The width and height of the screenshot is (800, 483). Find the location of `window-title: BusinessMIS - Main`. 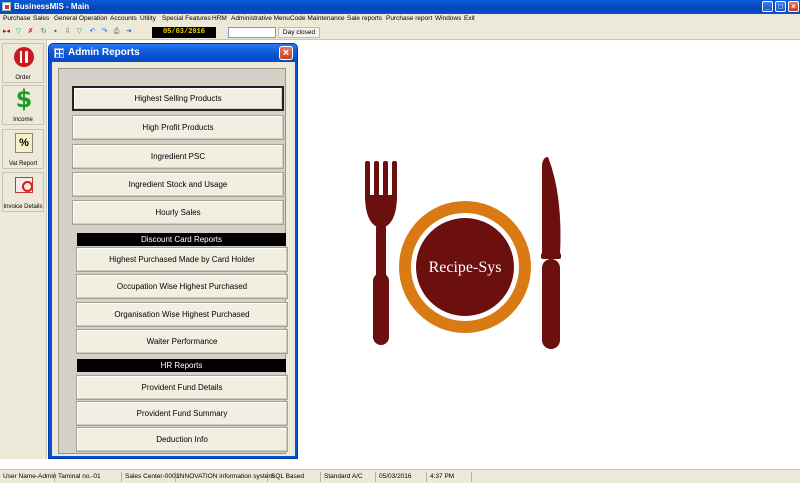

window-title: BusinessMIS - Main is located at coordinates (52, 6).